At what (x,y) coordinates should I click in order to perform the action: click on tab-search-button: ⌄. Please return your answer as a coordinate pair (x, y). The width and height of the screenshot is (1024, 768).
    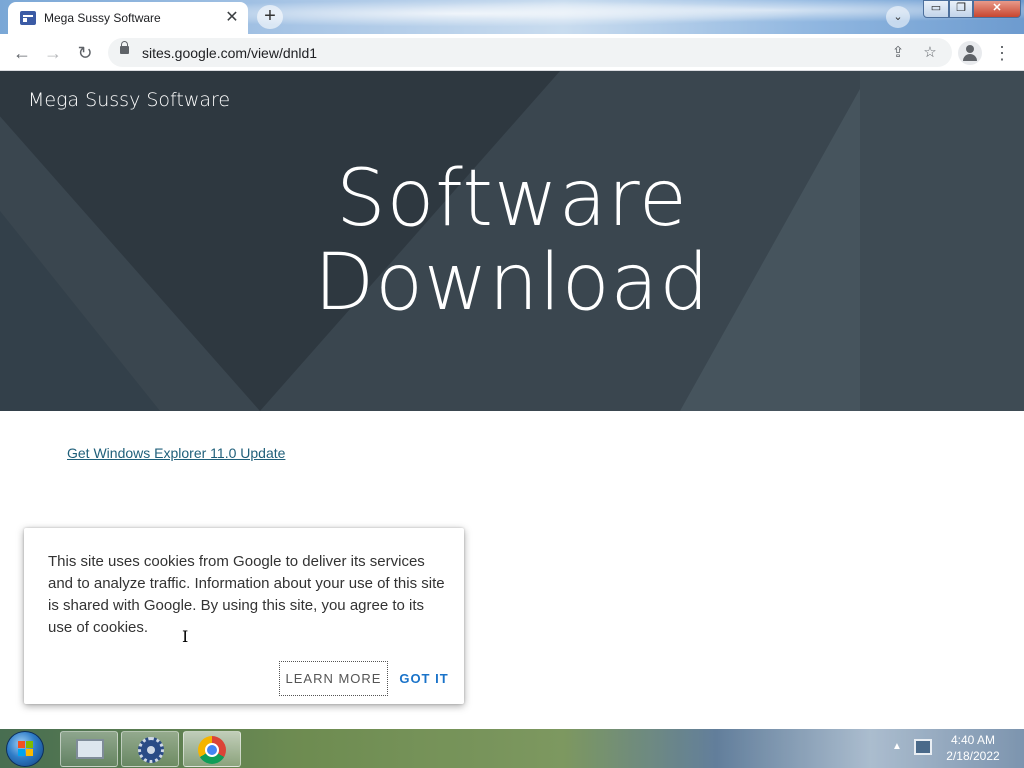
    Looking at the image, I should click on (898, 17).